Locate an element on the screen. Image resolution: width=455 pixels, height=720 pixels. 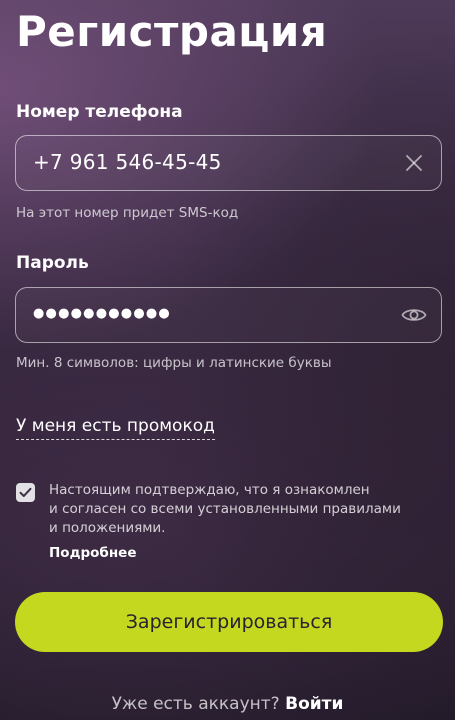
eye-icon is located at coordinates (414, 315).